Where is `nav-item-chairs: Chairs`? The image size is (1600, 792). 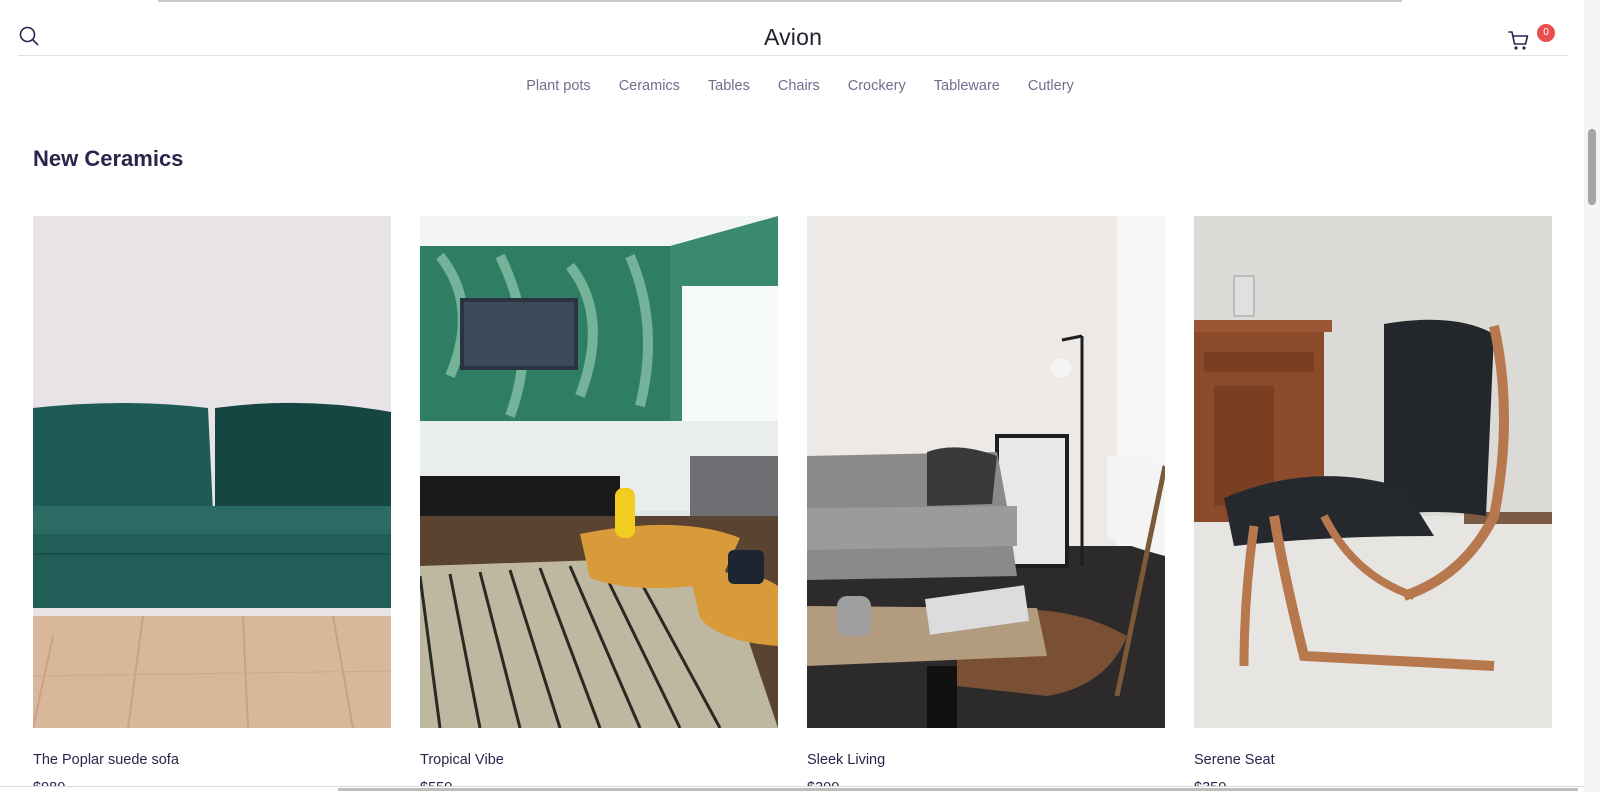
nav-item-chairs: Chairs is located at coordinates (799, 86).